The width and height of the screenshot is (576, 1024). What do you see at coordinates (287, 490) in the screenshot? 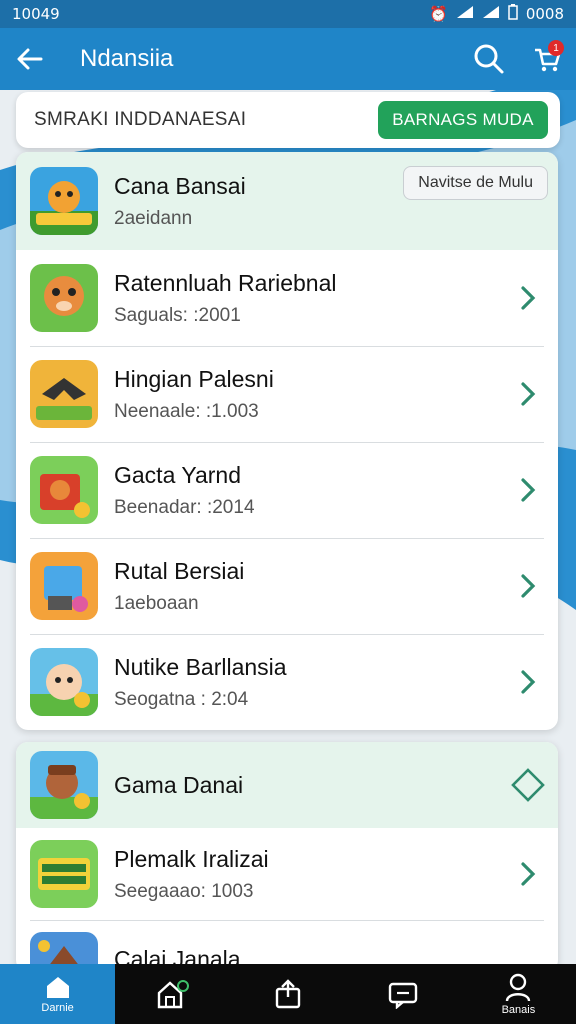
I see `list-item: Gacta Yarnd Beenadar: :2014` at bounding box center [287, 490].